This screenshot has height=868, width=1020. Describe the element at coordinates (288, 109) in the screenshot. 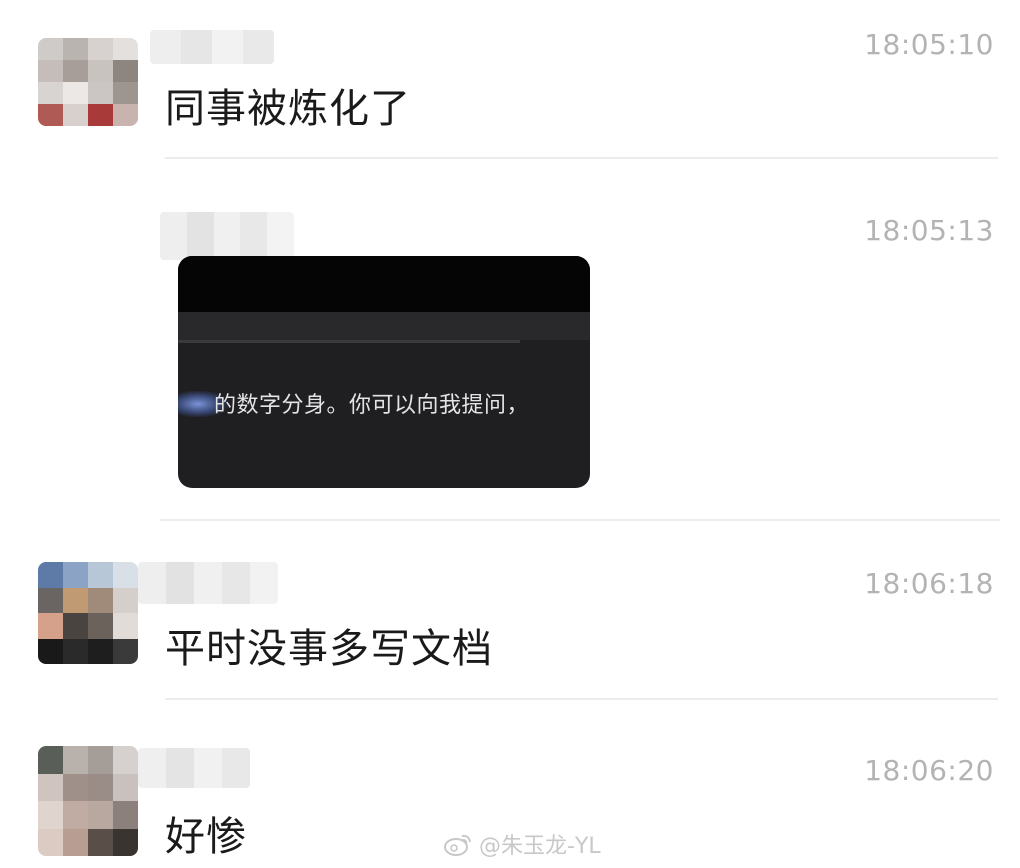

I see `message-text: 同事被炼化了` at that location.